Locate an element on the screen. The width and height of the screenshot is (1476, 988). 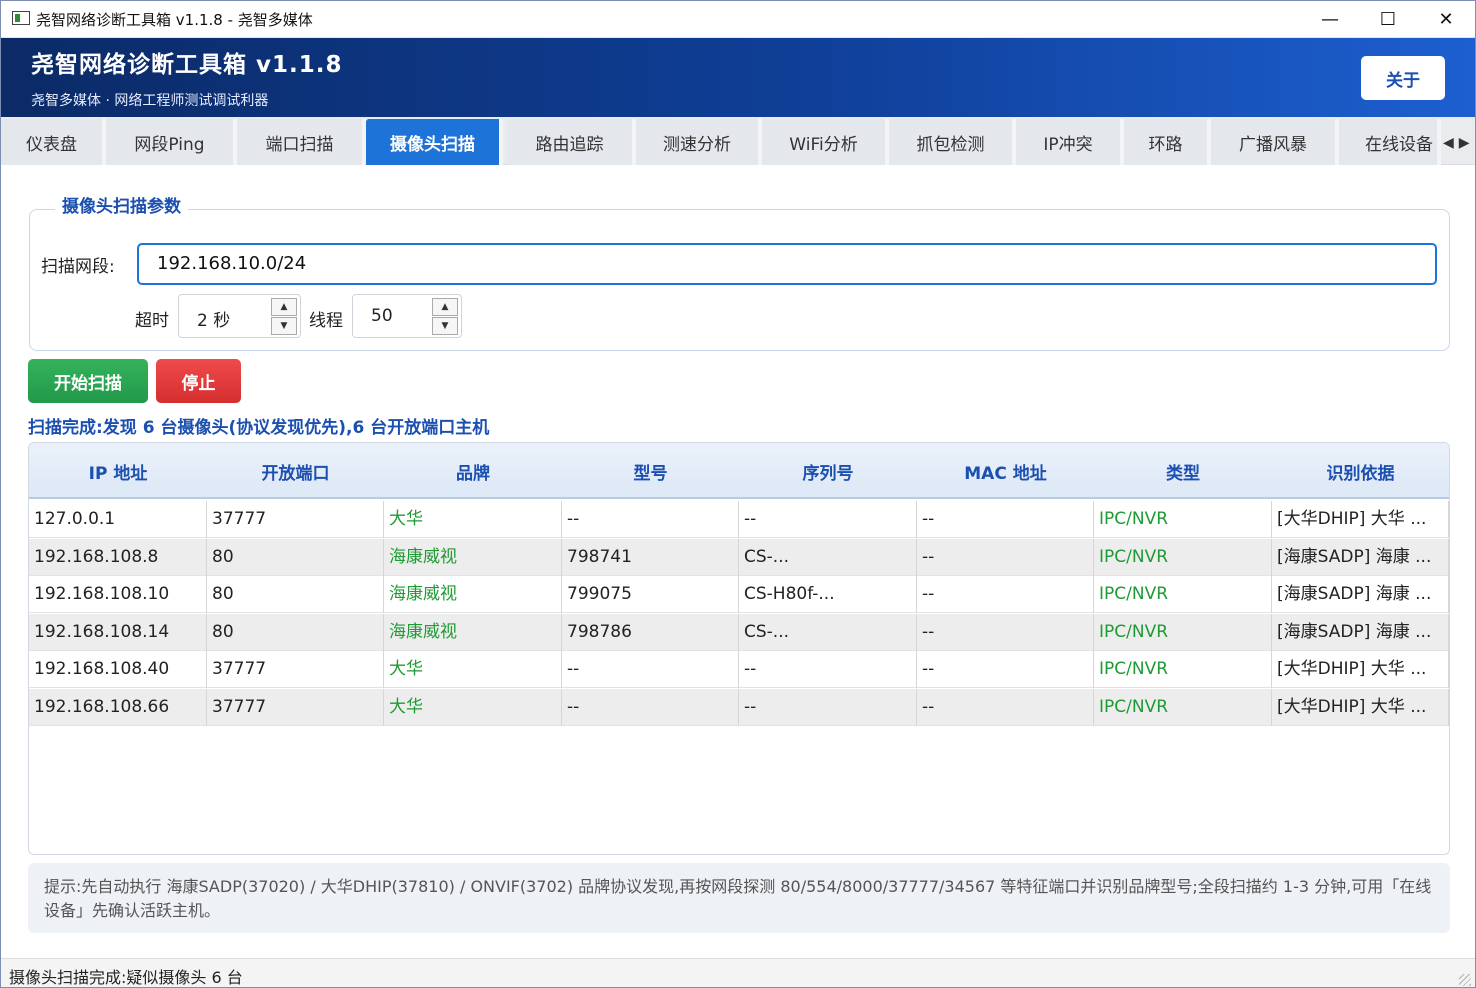
column-header: 型号 is located at coordinates (650, 471).